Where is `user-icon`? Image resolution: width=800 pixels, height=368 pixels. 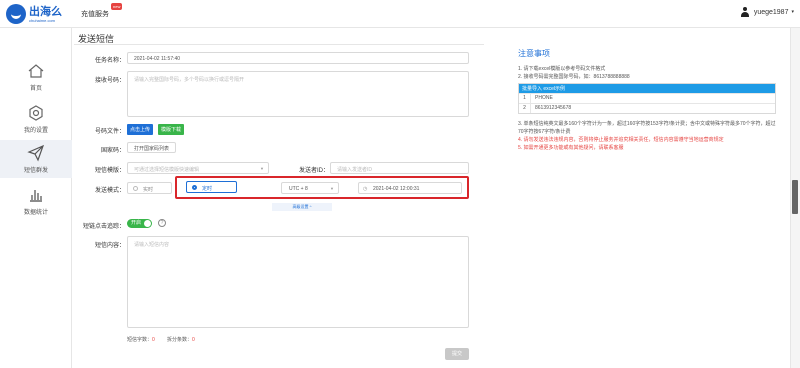 user-icon is located at coordinates (745, 12).